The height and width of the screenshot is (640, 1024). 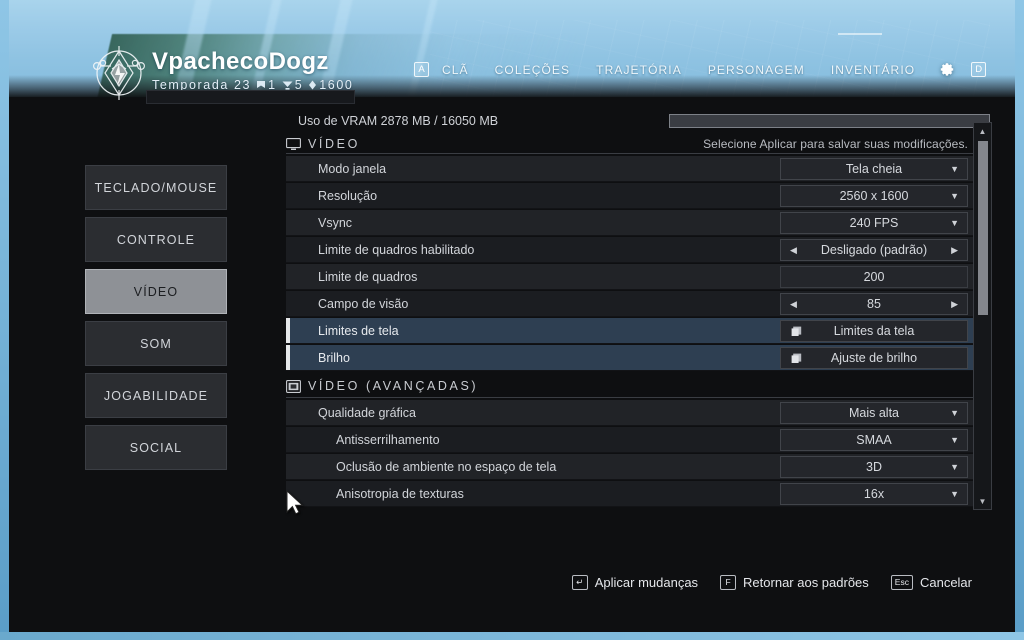 What do you see at coordinates (639, 70) in the screenshot?
I see `nav-item-trajetoria: TRAJETÓRIA` at bounding box center [639, 70].